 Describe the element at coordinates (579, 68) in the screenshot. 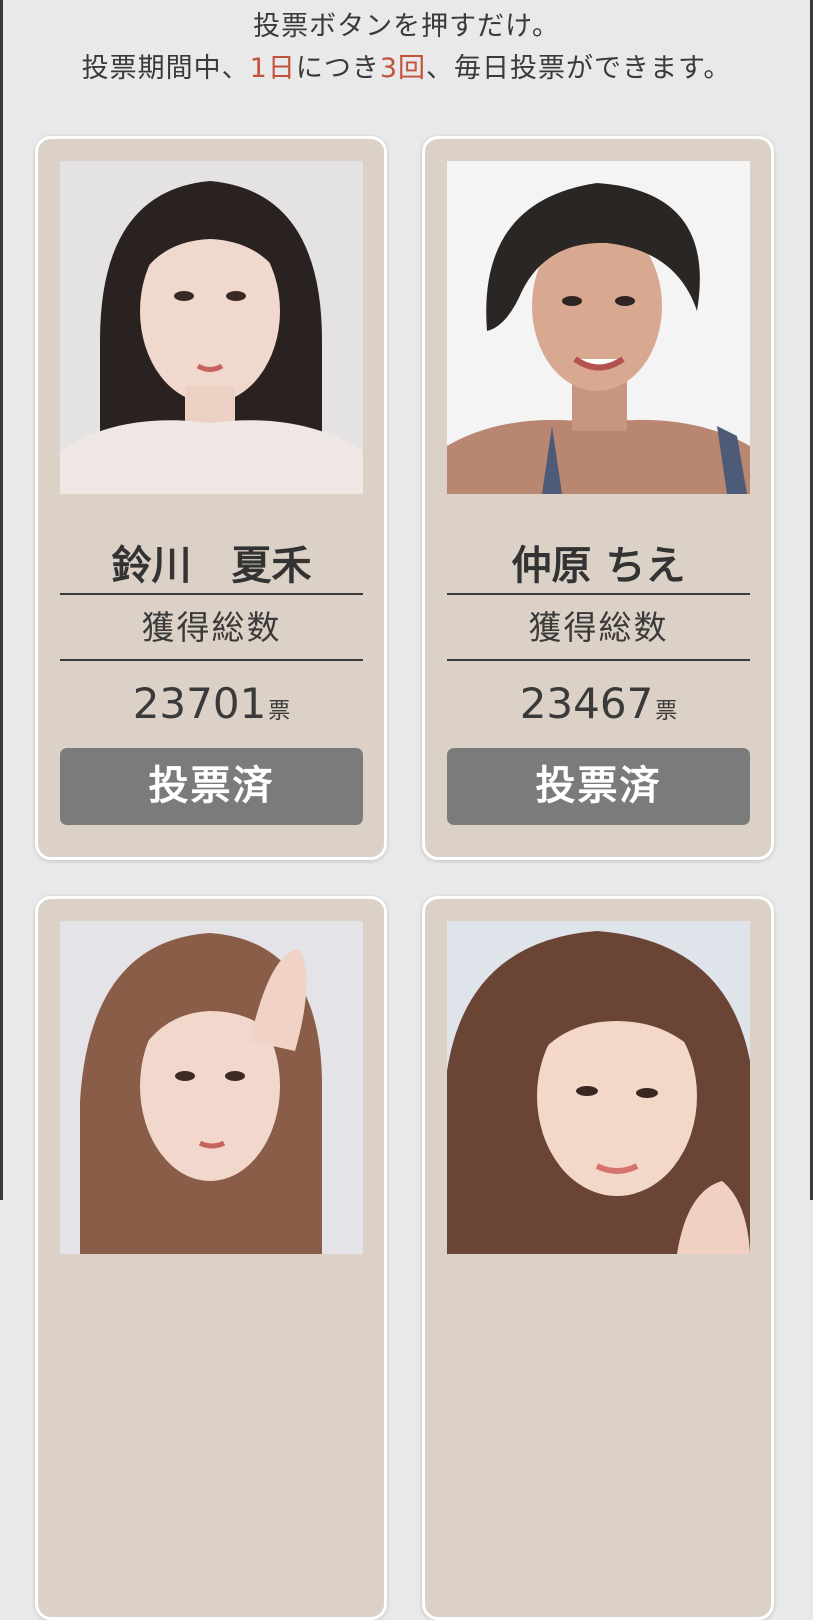

I see `instruction-text: 、毎日投票ができます。` at that location.